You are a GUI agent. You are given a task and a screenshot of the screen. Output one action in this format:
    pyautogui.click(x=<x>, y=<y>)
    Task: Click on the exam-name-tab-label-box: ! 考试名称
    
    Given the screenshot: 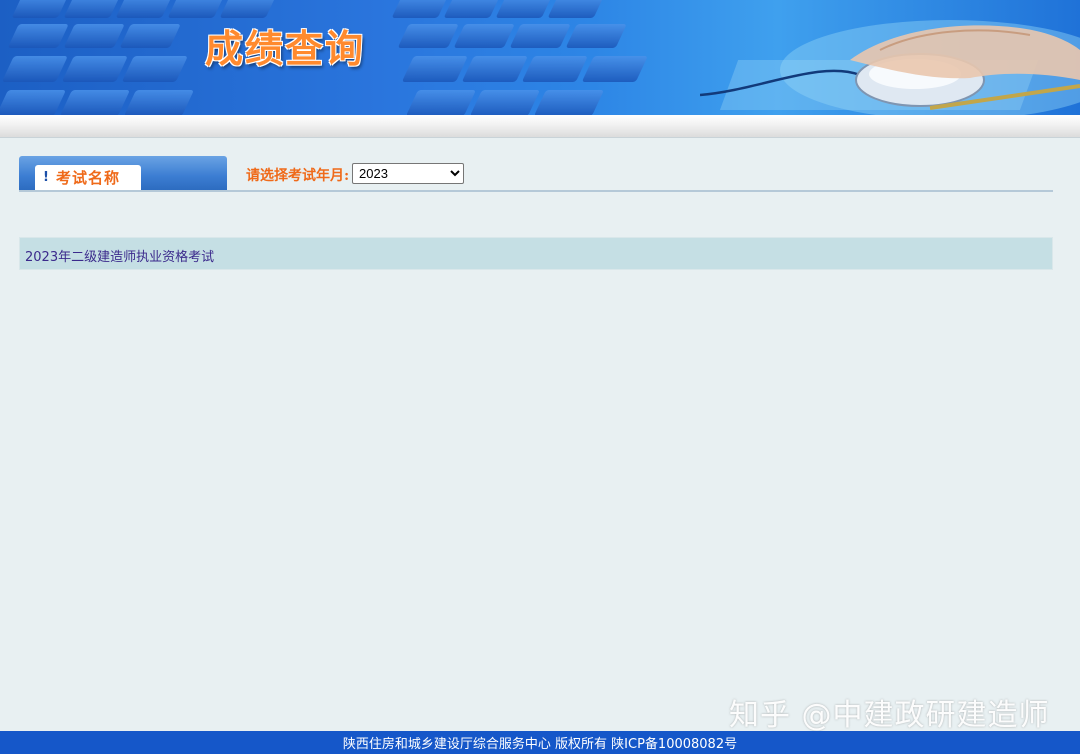 What is the action you would take?
    pyautogui.click(x=88, y=177)
    